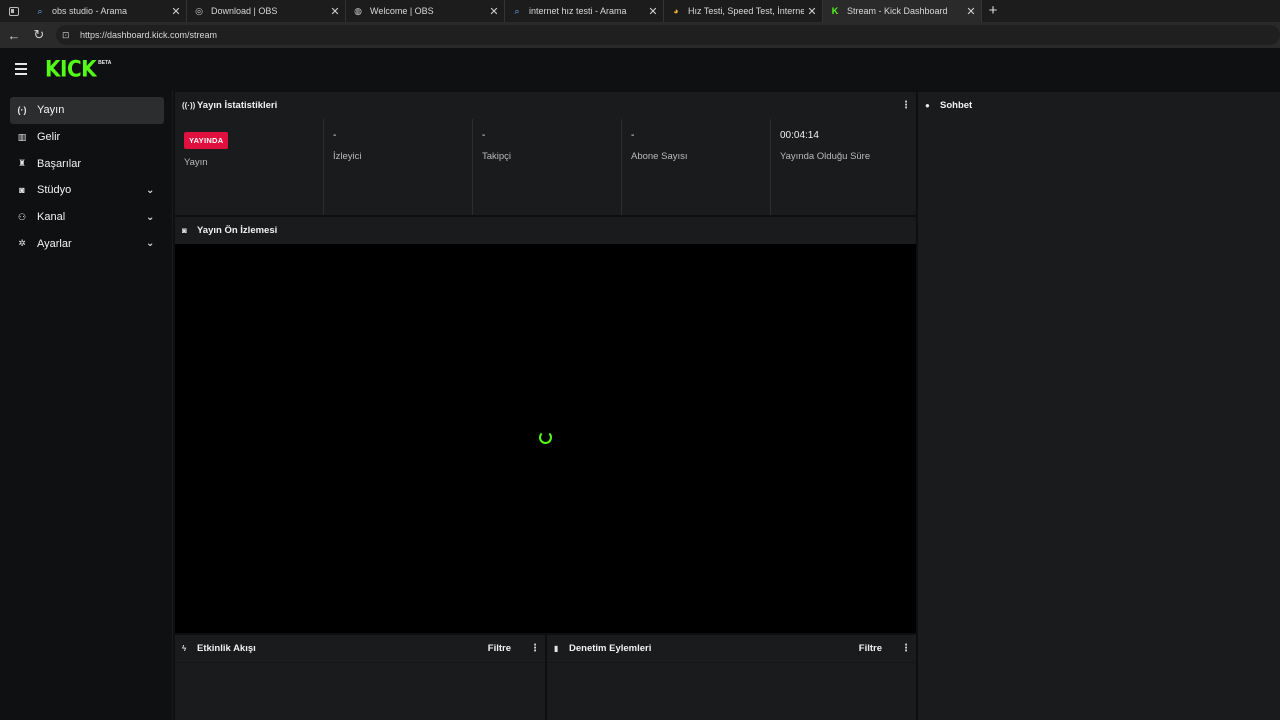 This screenshot has width=1280, height=720. Describe the element at coordinates (667, 35) in the screenshot. I see `url-field: ⊡ https://dashboard.kick.com/stream` at that location.